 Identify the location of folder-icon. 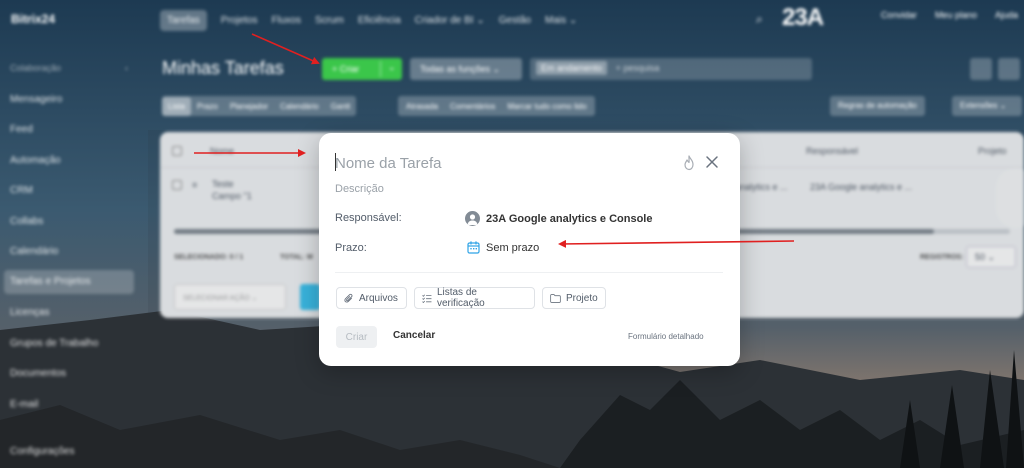
(555, 298).